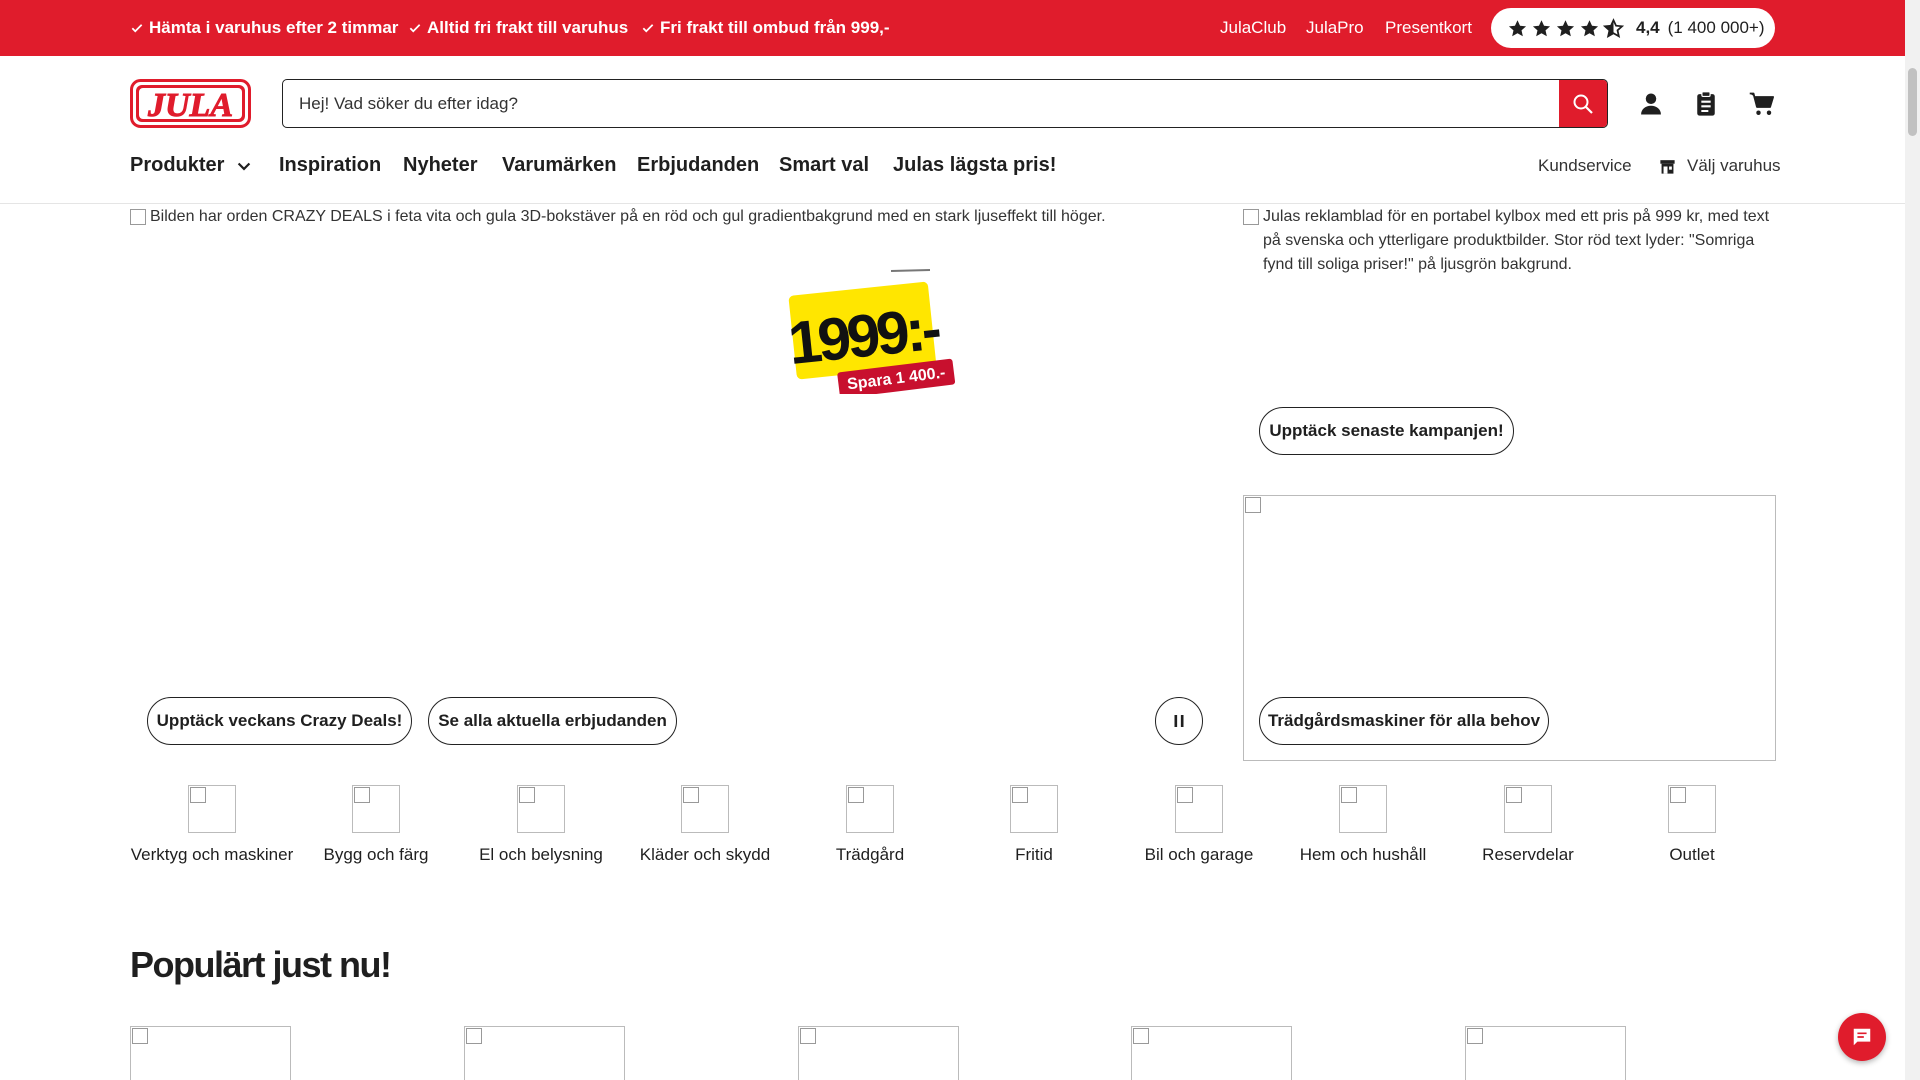 This screenshot has width=1920, height=1080. What do you see at coordinates (775, 27) in the screenshot?
I see `usp-text: Fri frakt till ombud från 999,-` at bounding box center [775, 27].